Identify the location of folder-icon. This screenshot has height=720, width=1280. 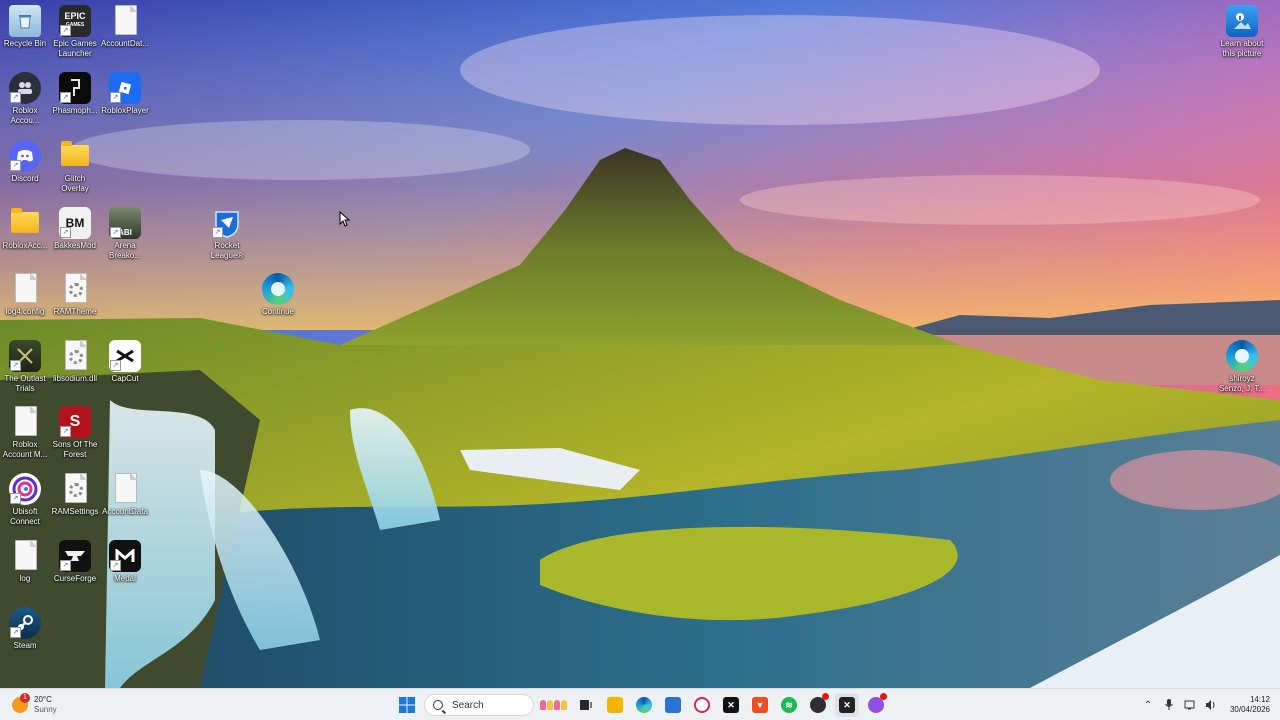
(25, 223).